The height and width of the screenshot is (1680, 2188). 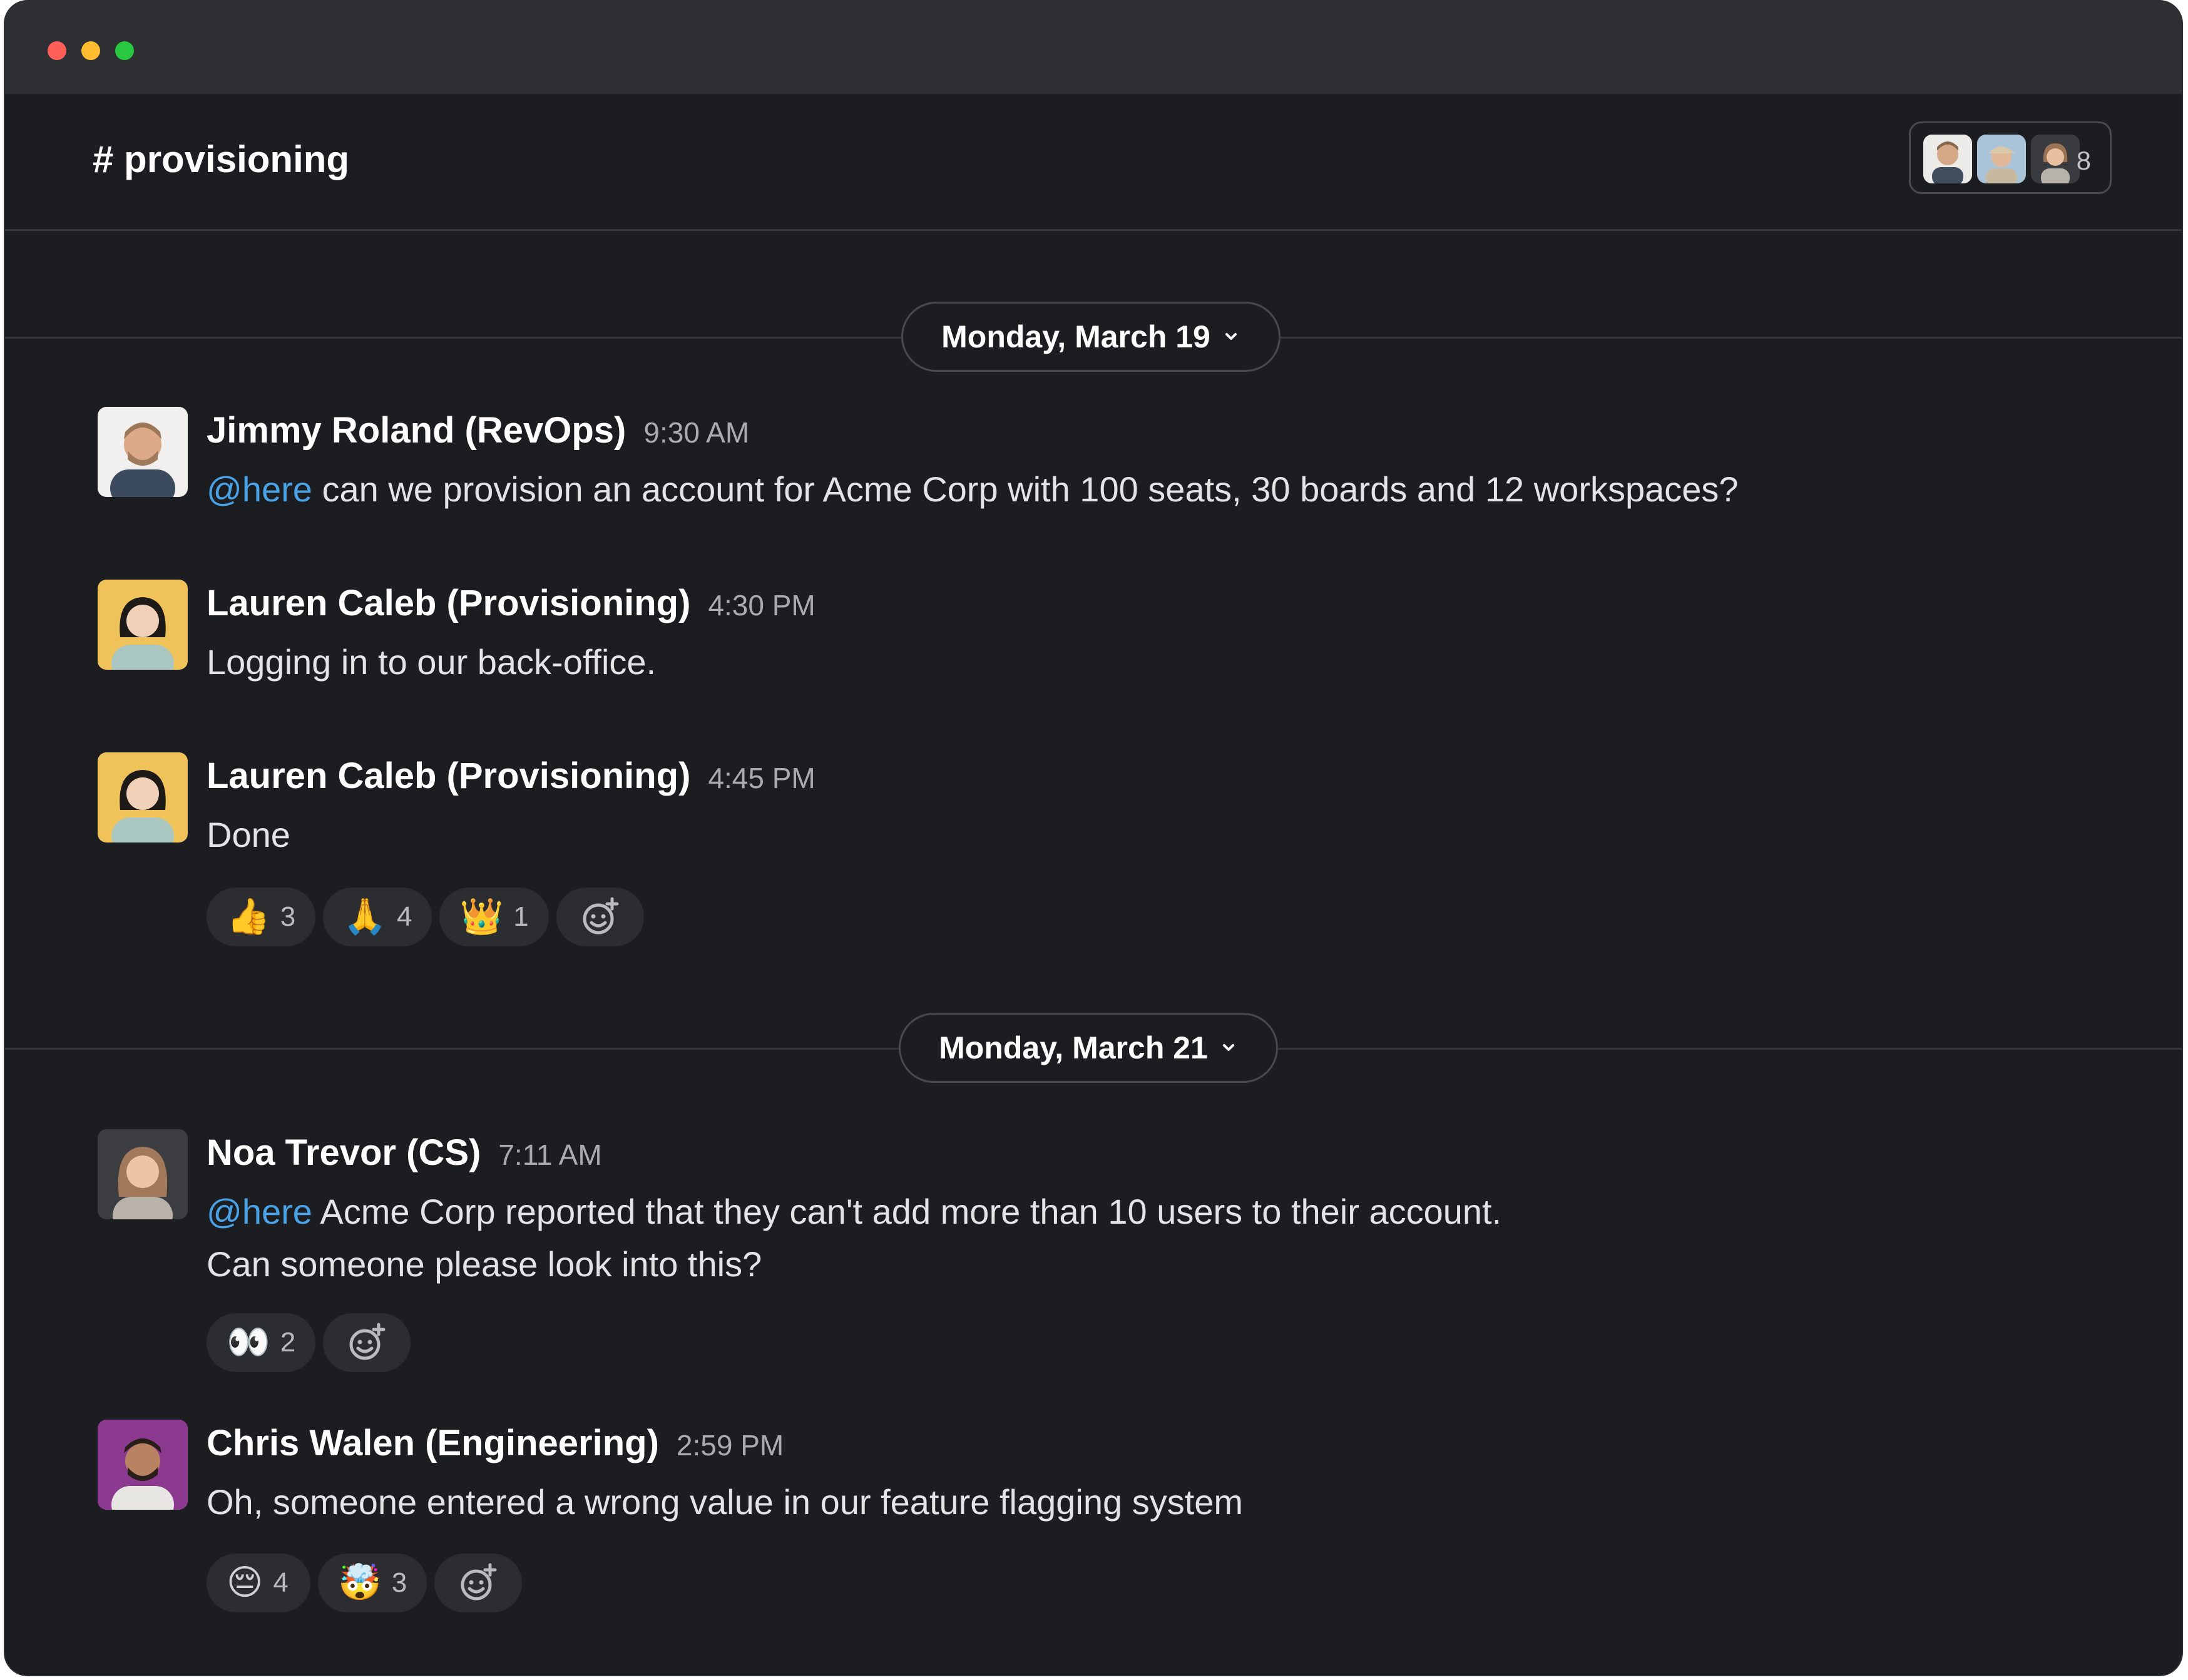 I want to click on channel-members-button: 8, so click(x=2011, y=157).